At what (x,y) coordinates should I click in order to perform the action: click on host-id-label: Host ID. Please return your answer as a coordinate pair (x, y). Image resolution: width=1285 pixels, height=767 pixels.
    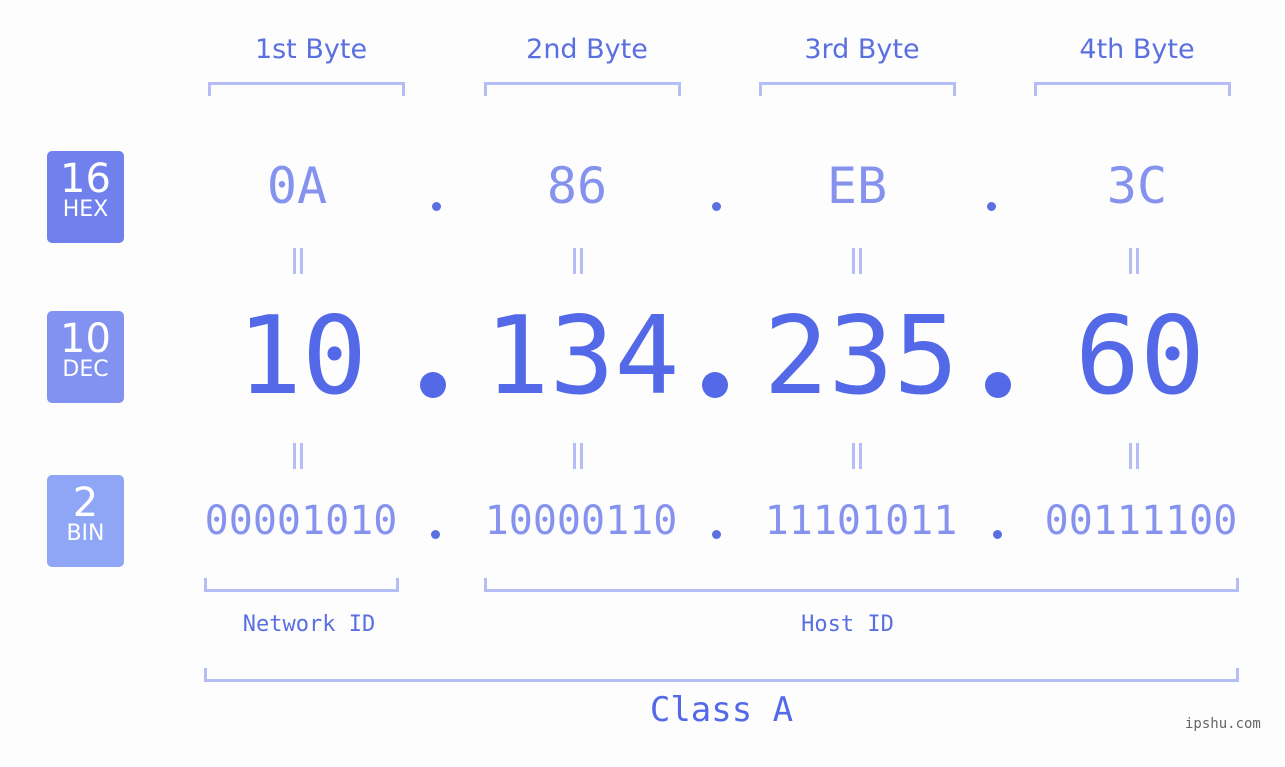
    Looking at the image, I should click on (847, 624).